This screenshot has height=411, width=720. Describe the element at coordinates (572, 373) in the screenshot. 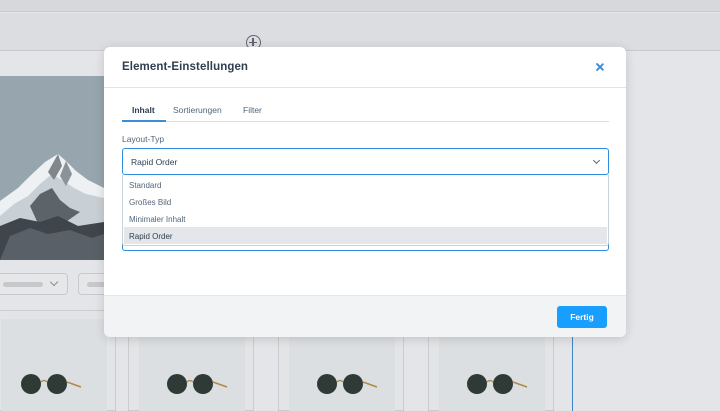

I see `selection-outline` at that location.